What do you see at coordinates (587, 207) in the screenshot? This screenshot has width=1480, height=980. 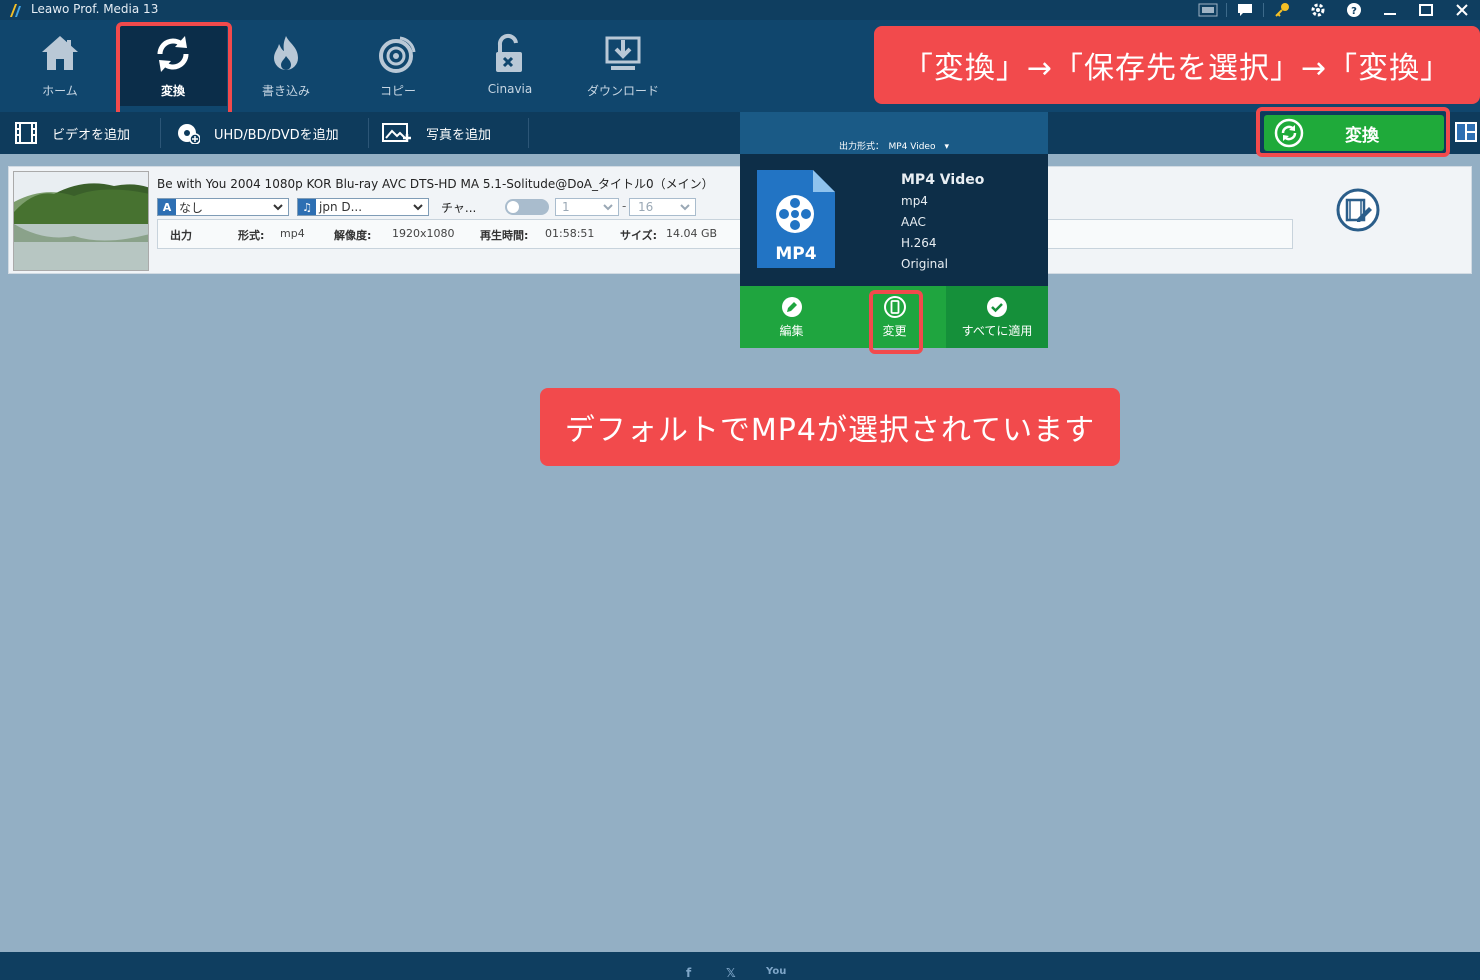 I see `chapter-start-select: 1` at bounding box center [587, 207].